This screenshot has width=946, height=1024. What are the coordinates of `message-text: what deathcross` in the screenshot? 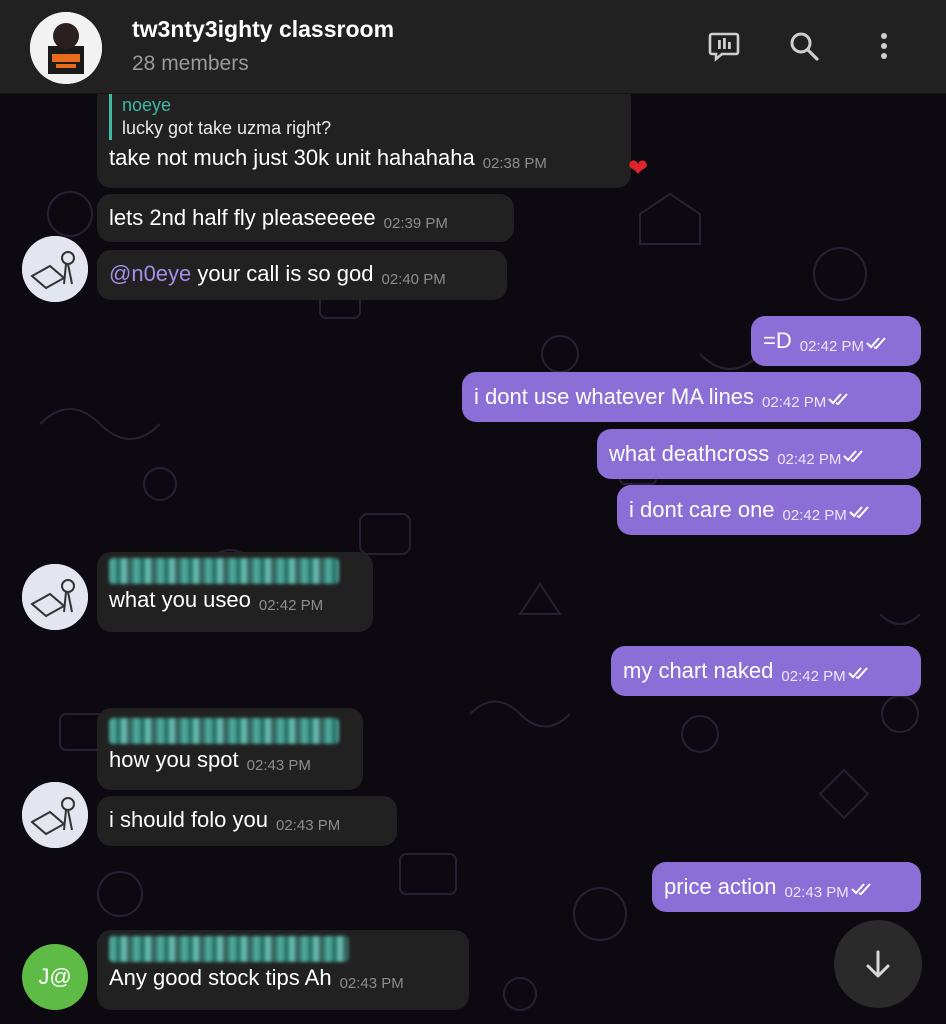 It's located at (689, 453).